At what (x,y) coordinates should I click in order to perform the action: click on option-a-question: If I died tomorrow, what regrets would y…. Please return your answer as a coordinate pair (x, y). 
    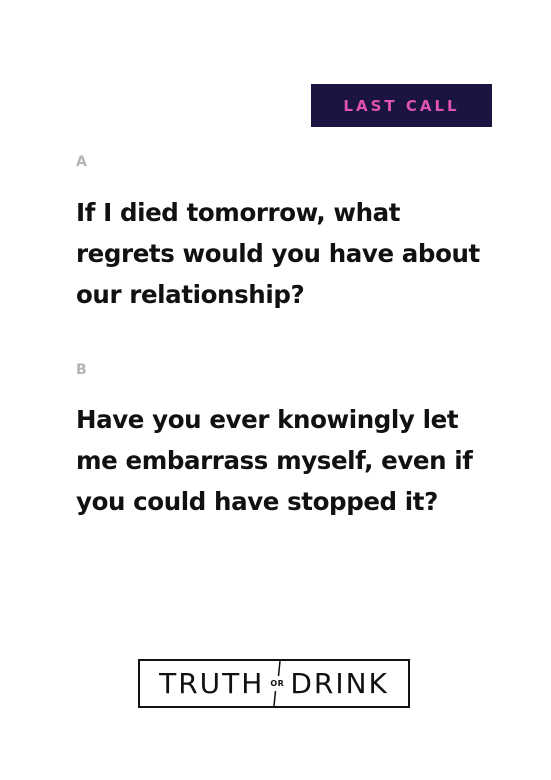
    Looking at the image, I should click on (278, 253).